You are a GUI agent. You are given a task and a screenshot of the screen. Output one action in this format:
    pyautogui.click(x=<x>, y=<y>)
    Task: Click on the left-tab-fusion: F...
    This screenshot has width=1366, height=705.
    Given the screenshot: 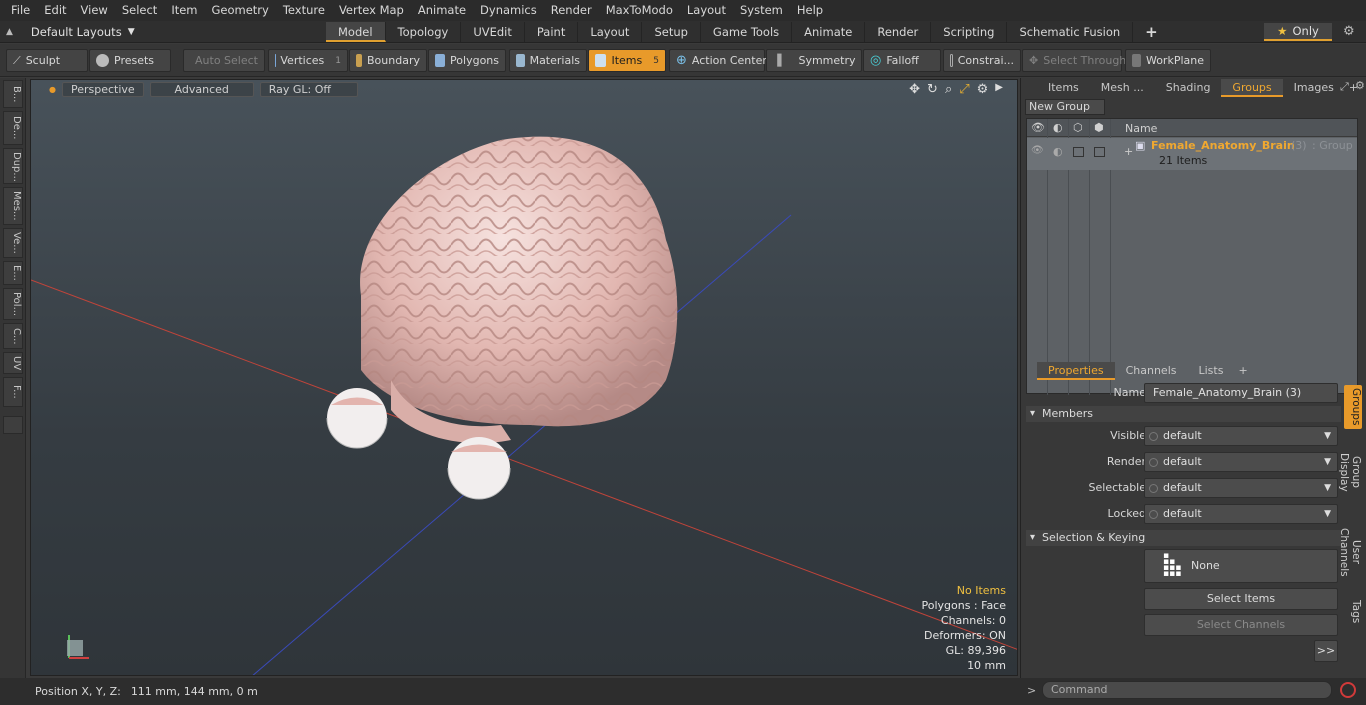 What is the action you would take?
    pyautogui.click(x=13, y=392)
    